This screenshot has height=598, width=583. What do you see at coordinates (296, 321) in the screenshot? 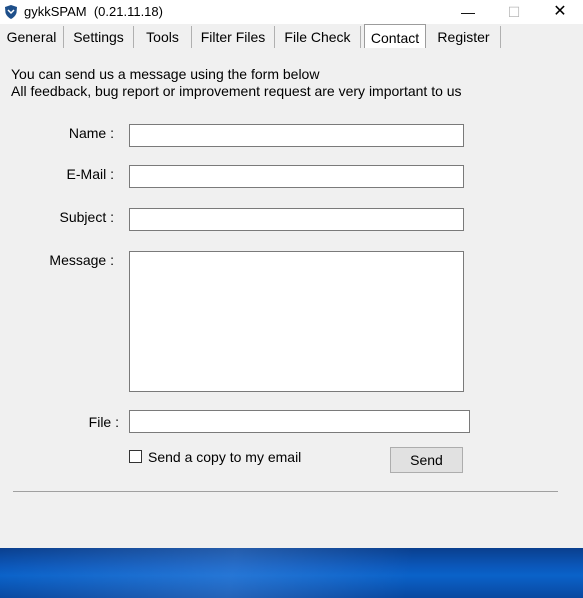
I see `message-field` at bounding box center [296, 321].